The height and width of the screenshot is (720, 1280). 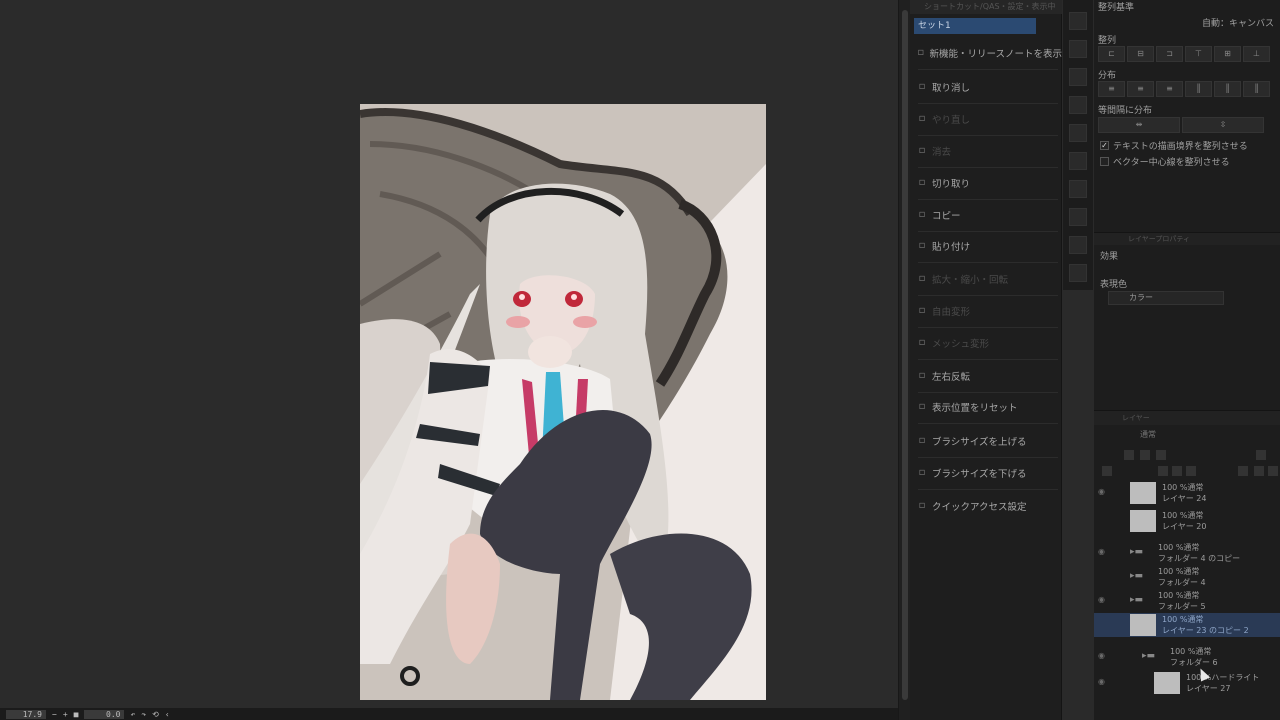 I want to click on quick-access-item: ▫ 貼り付け, so click(x=986, y=246).